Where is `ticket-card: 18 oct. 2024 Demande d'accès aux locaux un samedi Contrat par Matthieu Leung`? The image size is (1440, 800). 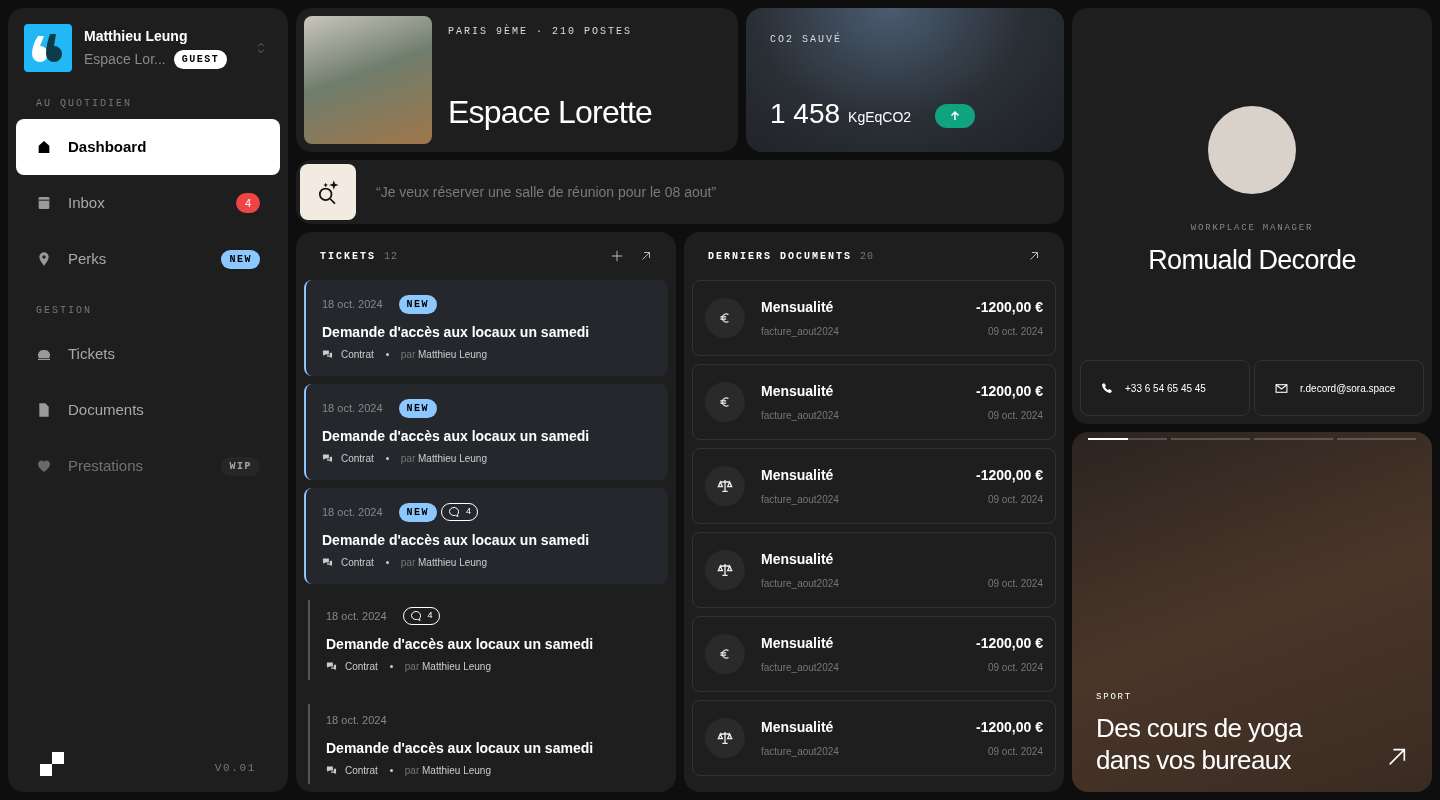 ticket-card: 18 oct. 2024 Demande d'accès aux locaux un samedi Contrat par Matthieu Leung is located at coordinates (488, 744).